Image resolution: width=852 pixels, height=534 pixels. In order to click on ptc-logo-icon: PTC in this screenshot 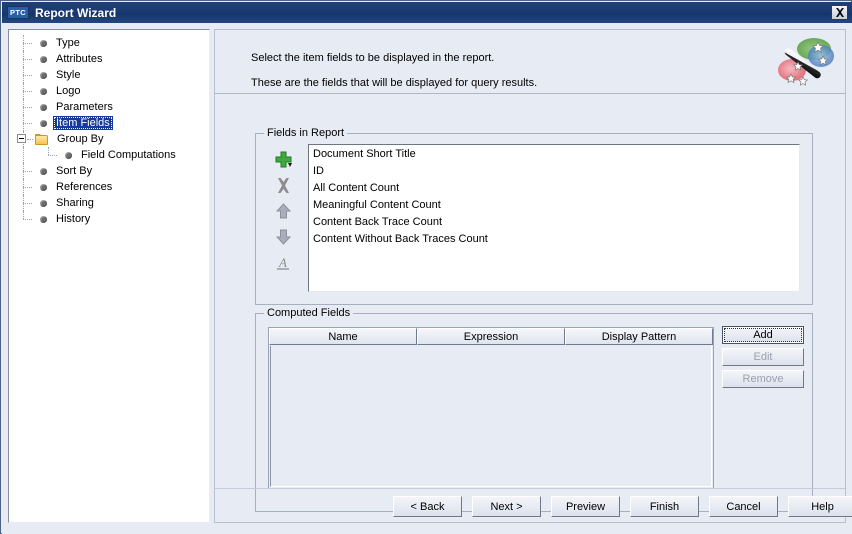, I will do `click(18, 12)`.